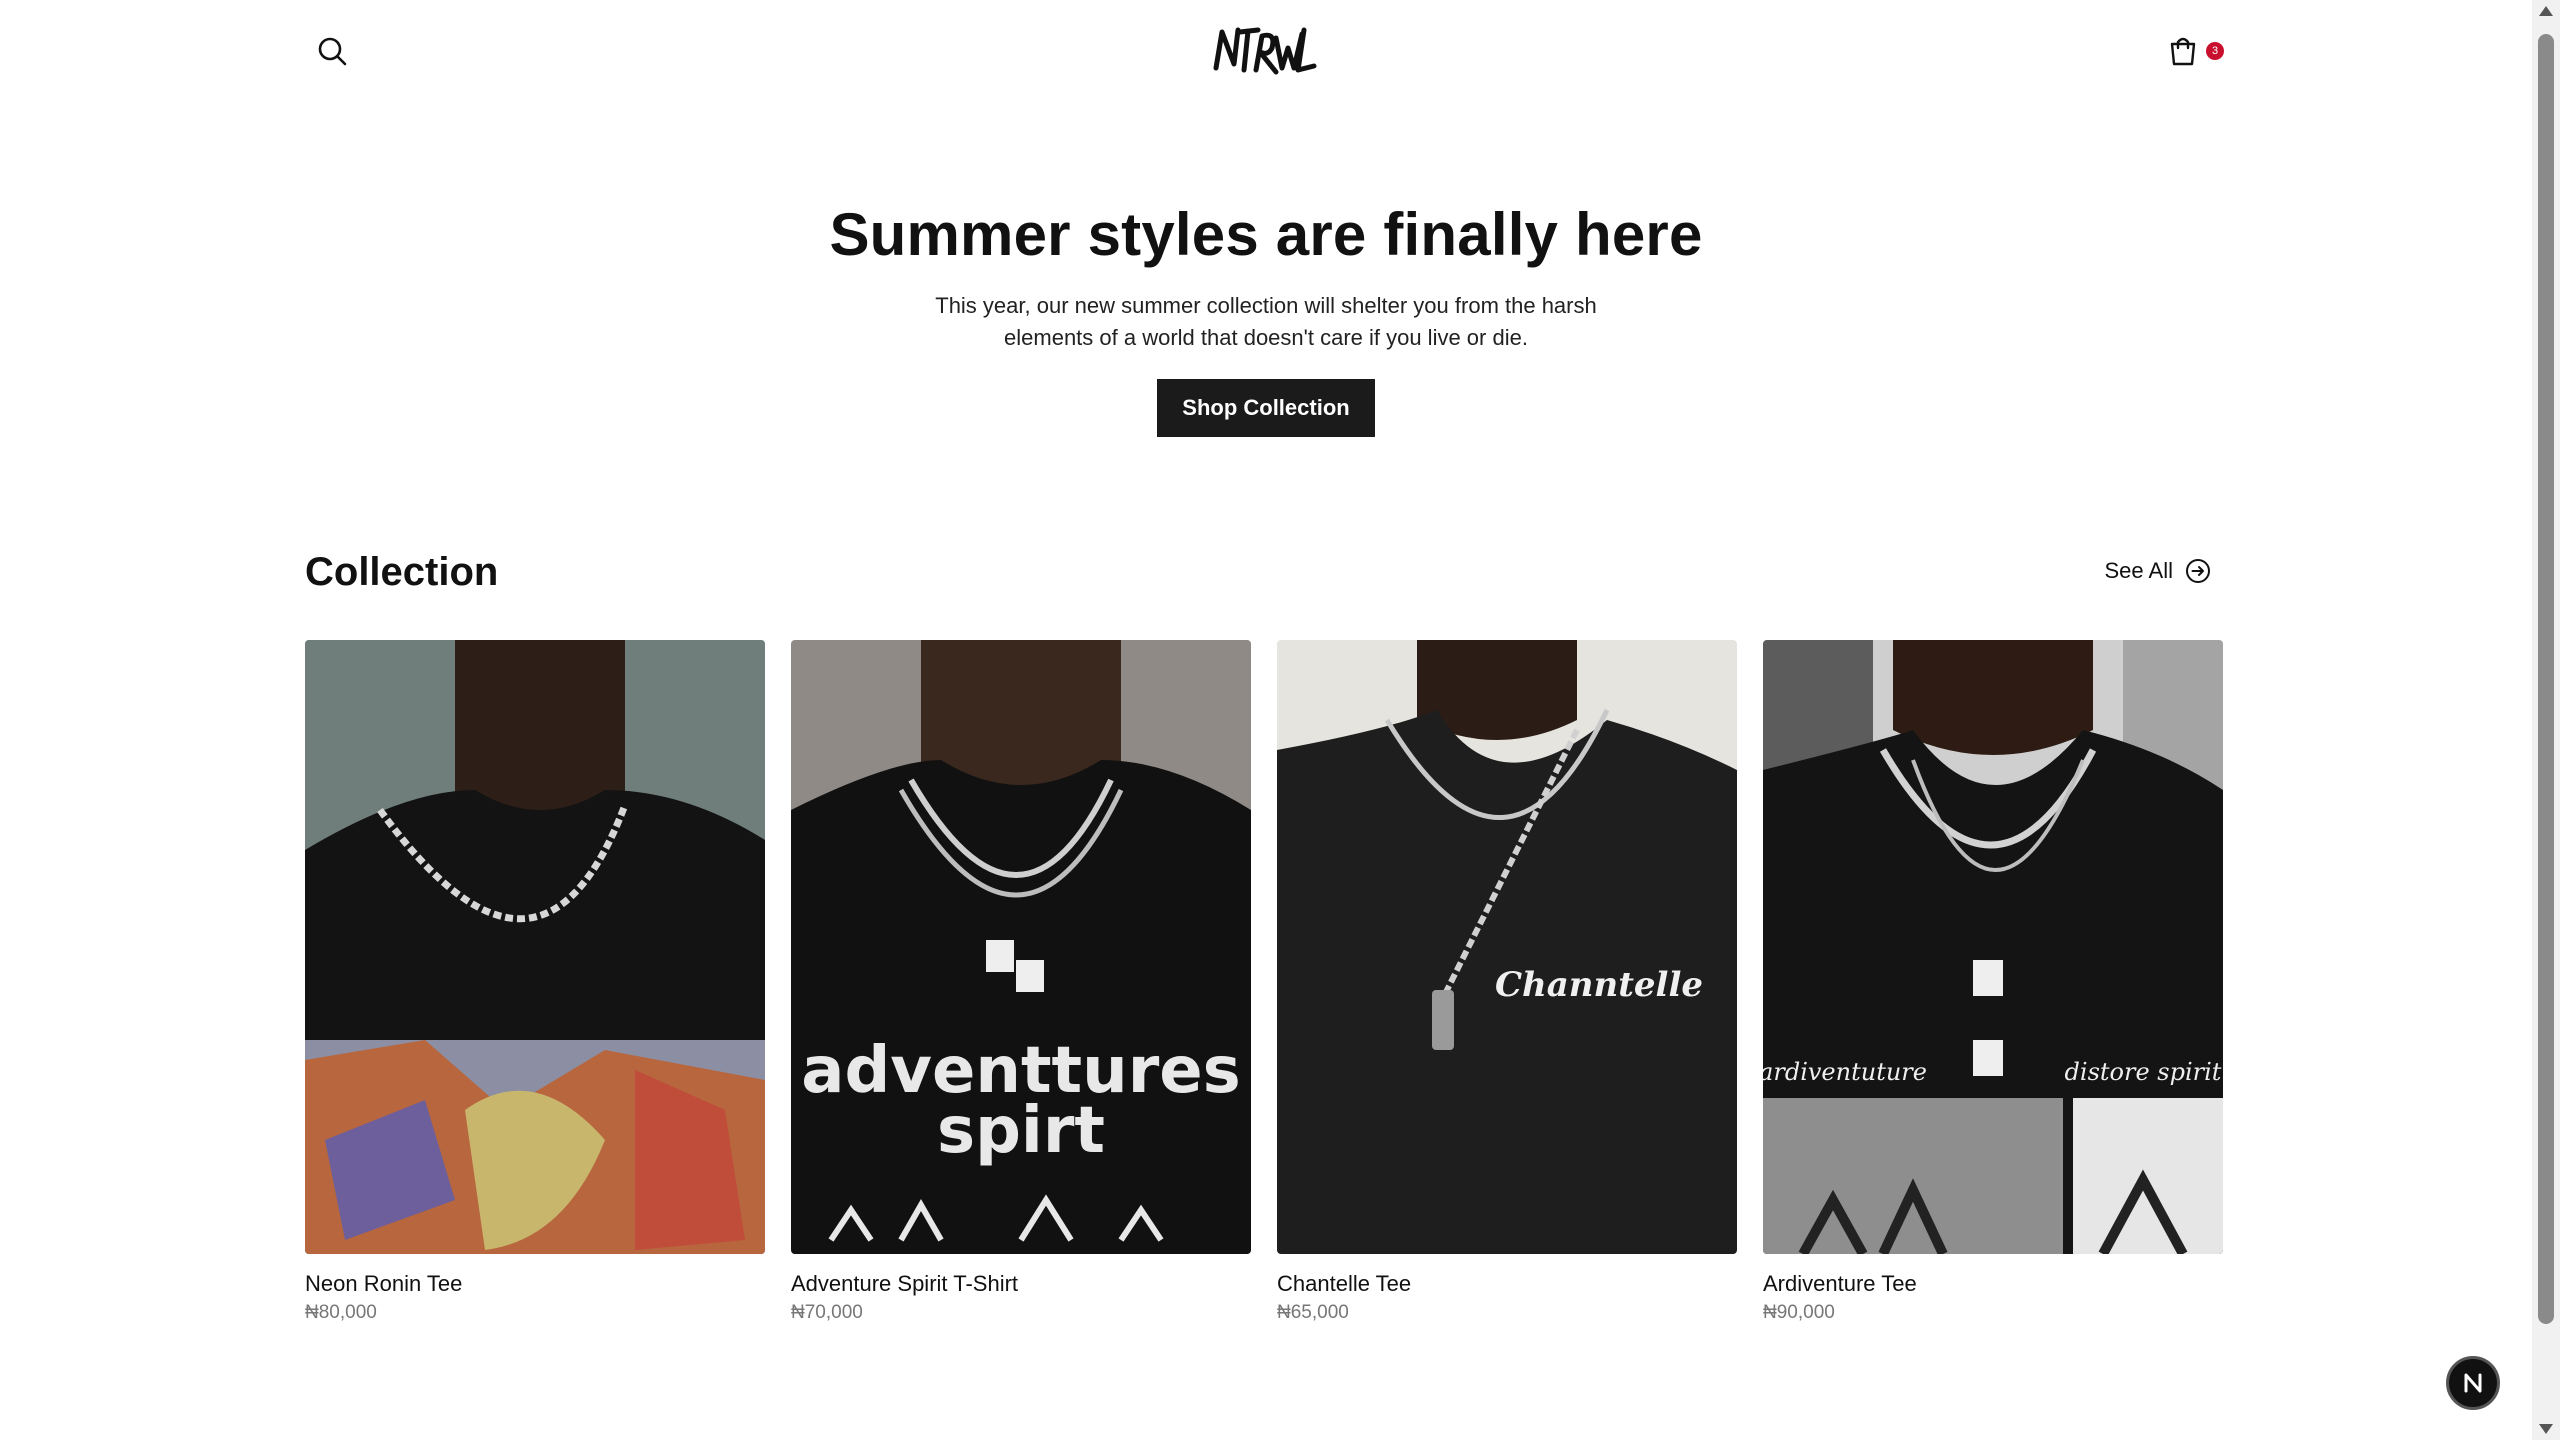  I want to click on product-name: Ardiventure Tee, so click(1993, 1284).